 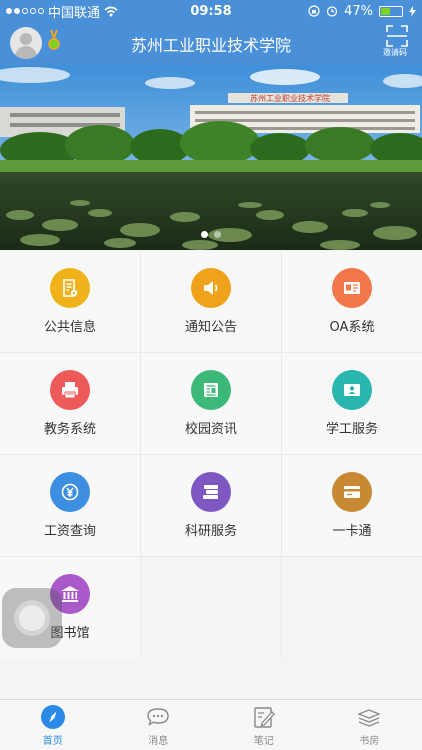 I want to click on wifi-icon, so click(x=111, y=11).